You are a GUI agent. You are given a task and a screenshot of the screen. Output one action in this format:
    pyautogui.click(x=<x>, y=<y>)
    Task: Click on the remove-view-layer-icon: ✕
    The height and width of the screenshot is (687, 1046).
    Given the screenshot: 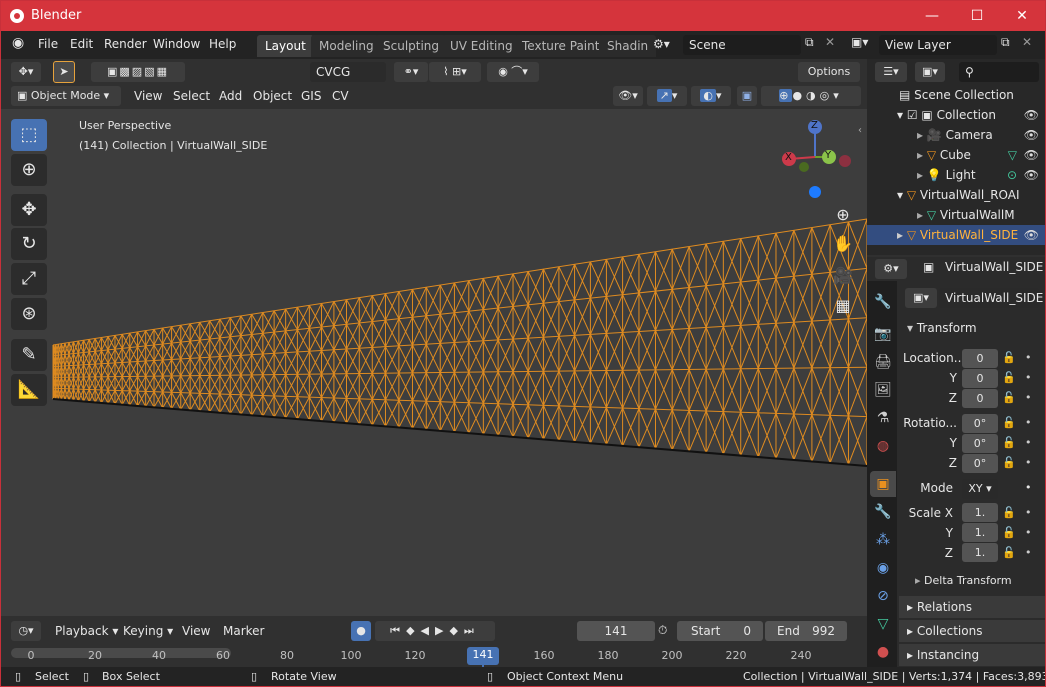 What is the action you would take?
    pyautogui.click(x=1027, y=42)
    